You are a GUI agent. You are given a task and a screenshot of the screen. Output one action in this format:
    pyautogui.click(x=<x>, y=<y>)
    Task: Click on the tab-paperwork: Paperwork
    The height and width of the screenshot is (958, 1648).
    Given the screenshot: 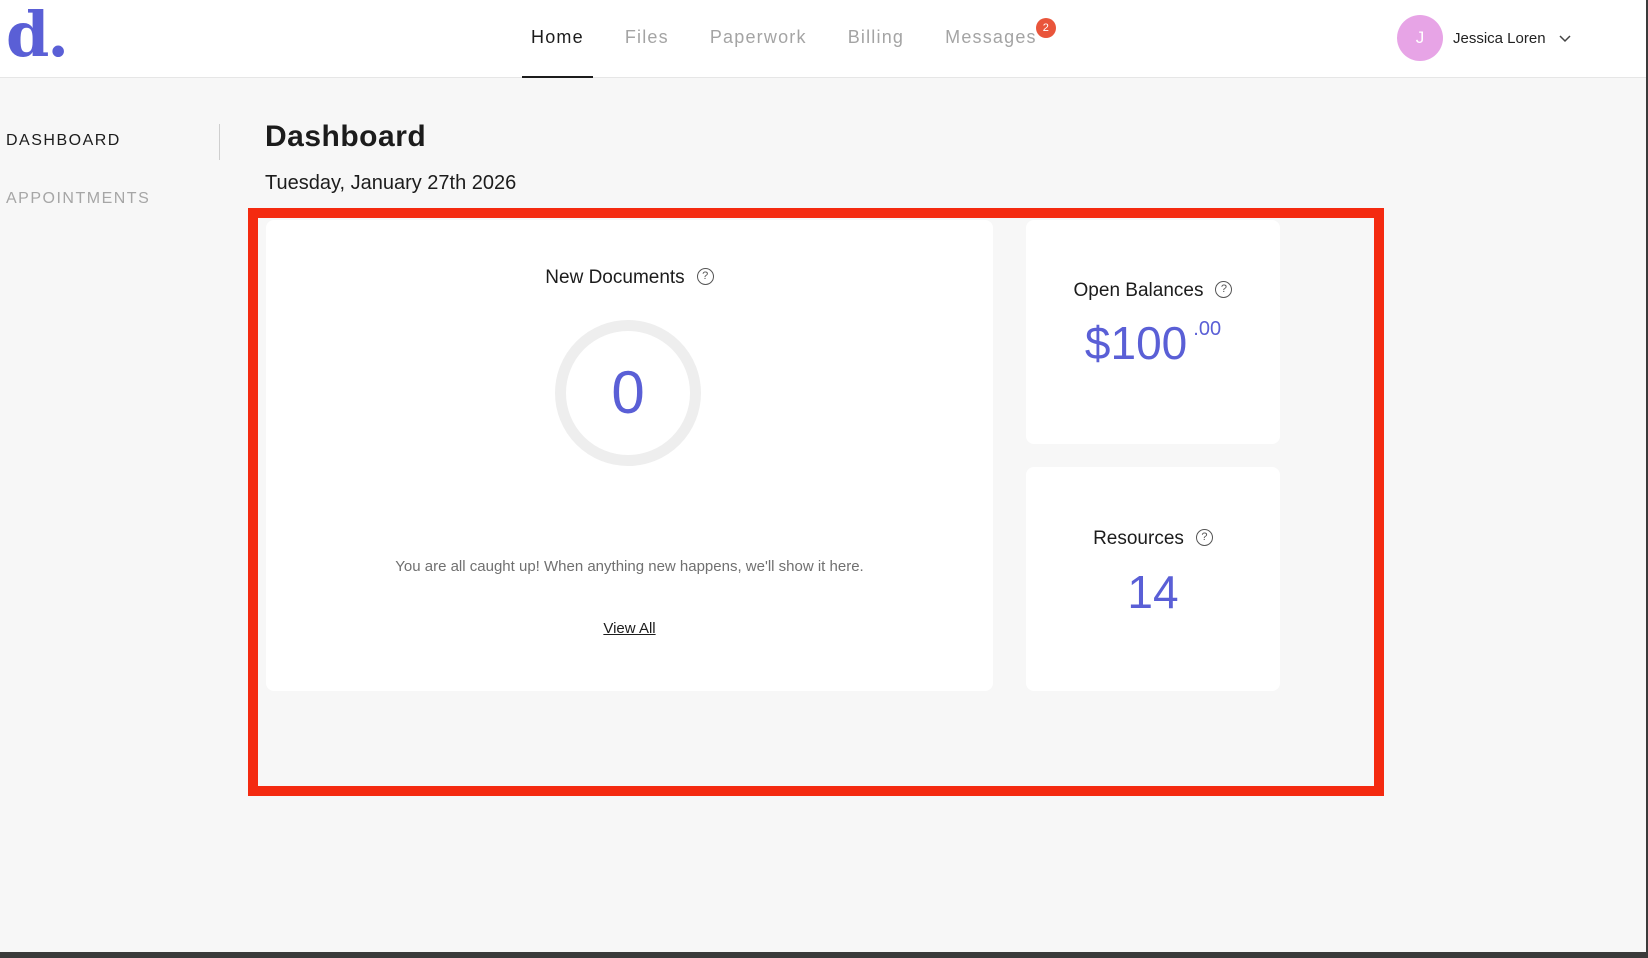 What is the action you would take?
    pyautogui.click(x=758, y=39)
    